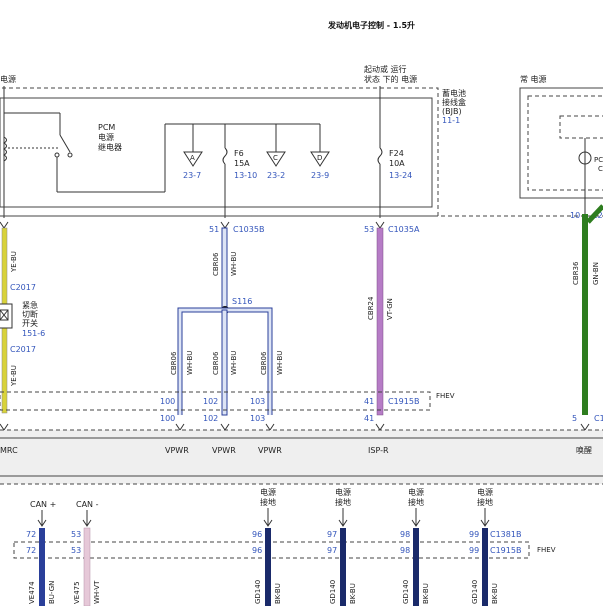 The height and width of the screenshot is (606, 603). Describe the element at coordinates (416, 567) in the screenshot. I see `wire-bk-bu-c` at that location.